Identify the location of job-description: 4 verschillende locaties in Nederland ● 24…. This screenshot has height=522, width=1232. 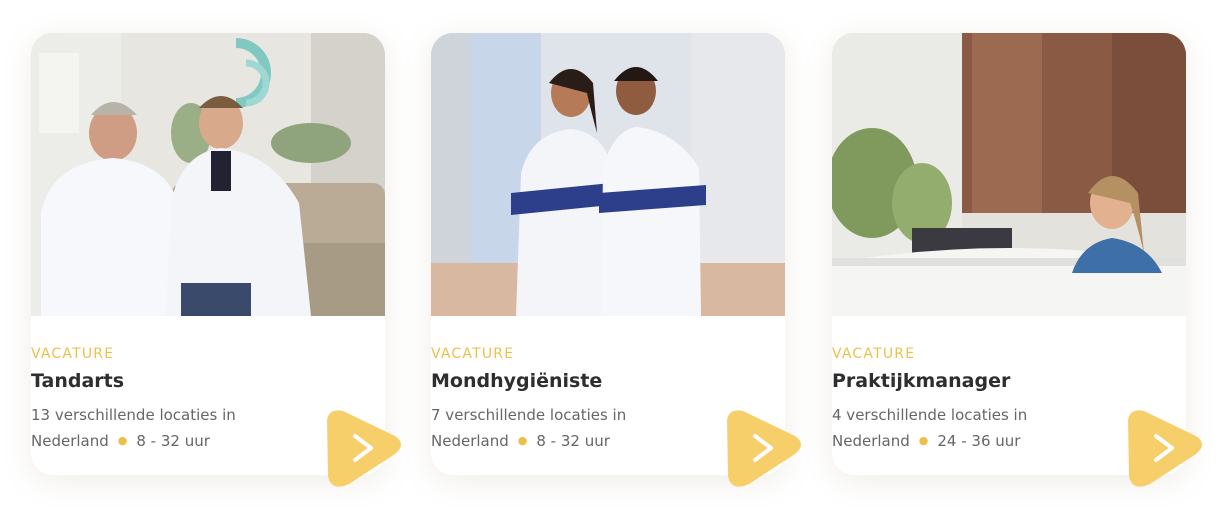
(952, 428).